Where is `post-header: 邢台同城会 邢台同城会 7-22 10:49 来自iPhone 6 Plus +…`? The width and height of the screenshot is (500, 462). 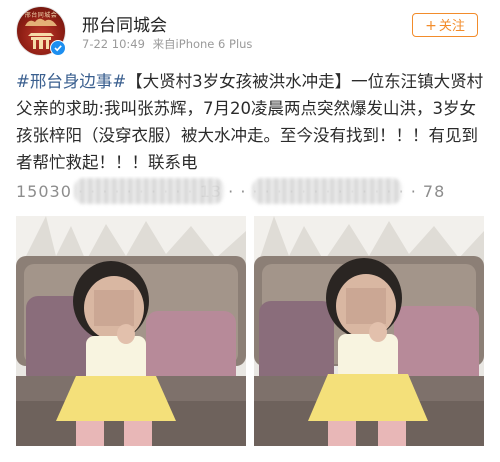
post-header: 邢台同城会 邢台同城会 7-22 10:49 来自iPhone 6 Plus +… is located at coordinates (250, 30).